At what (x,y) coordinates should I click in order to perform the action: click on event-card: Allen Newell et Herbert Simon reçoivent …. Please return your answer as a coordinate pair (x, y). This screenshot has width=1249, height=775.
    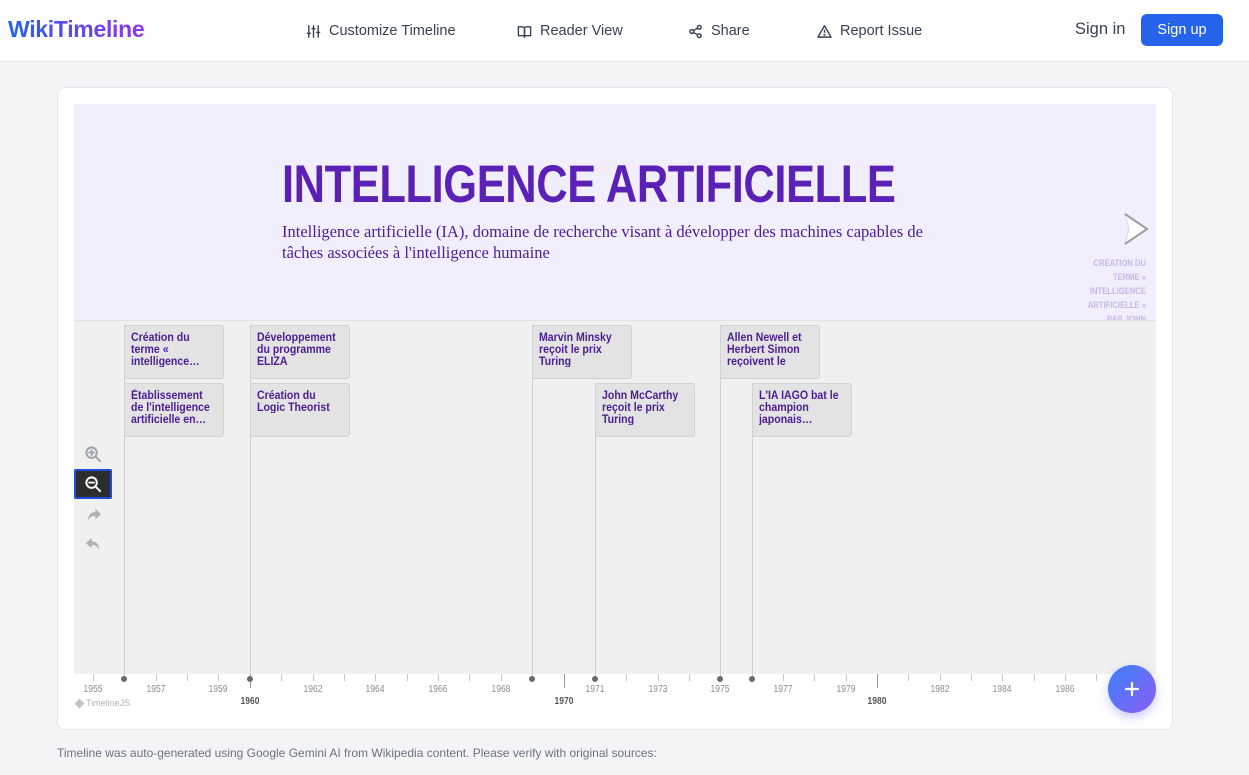
    Looking at the image, I should click on (770, 352).